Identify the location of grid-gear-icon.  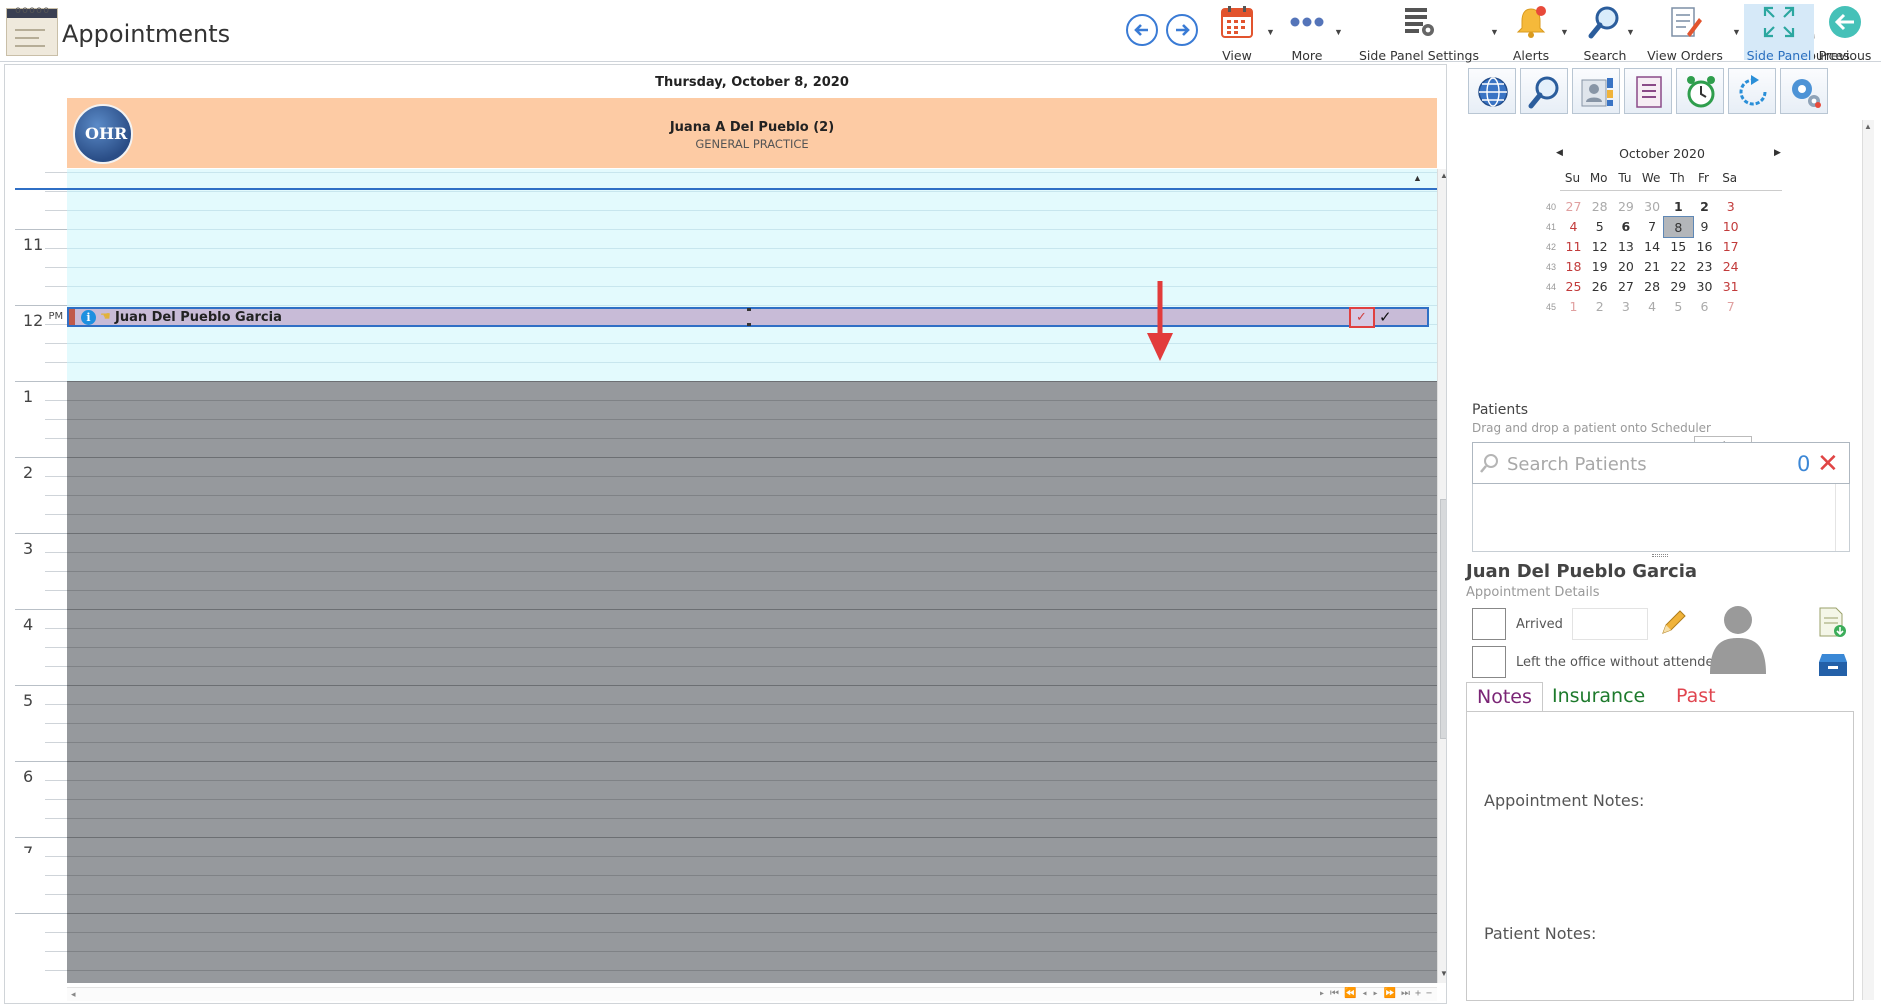
(1419, 22).